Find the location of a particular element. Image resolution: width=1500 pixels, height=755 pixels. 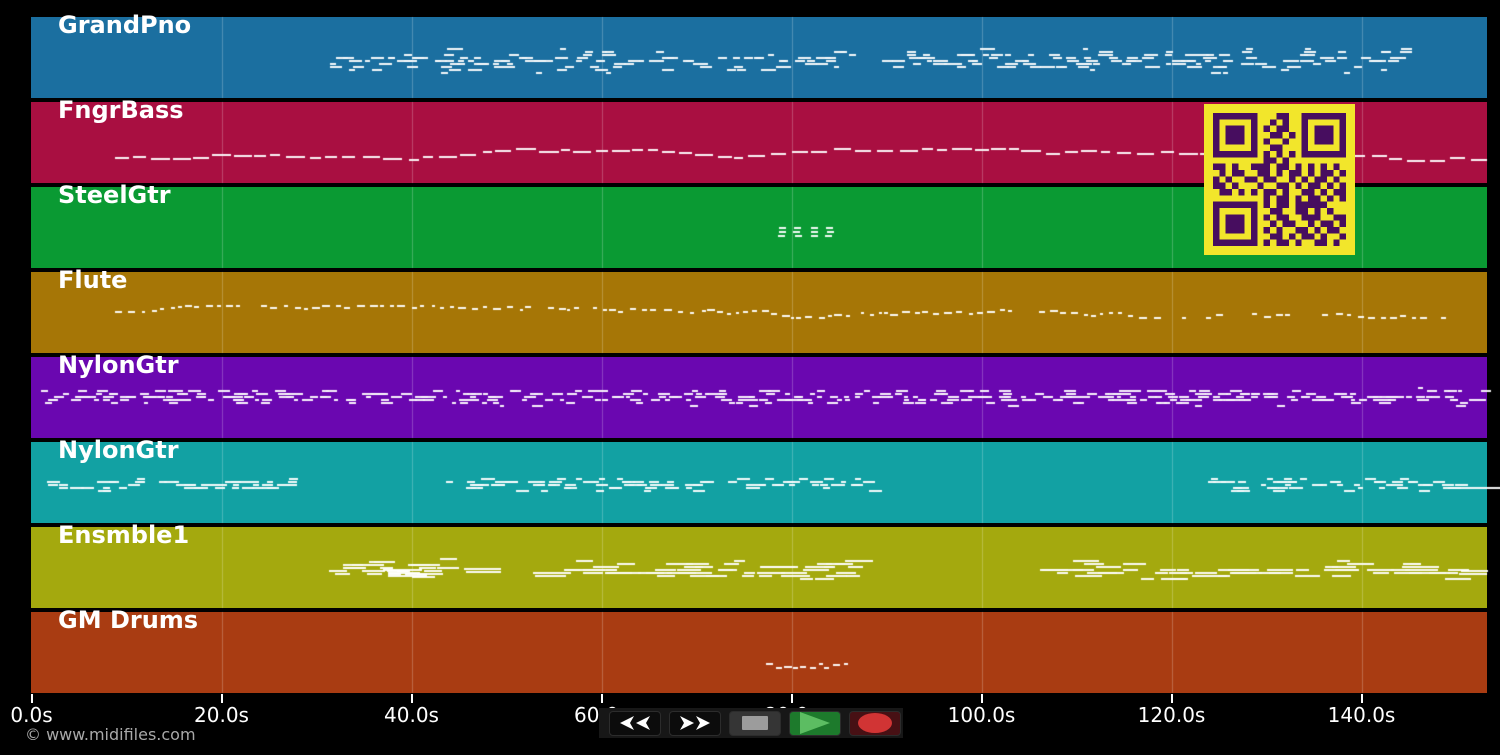

record-icon is located at coordinates (875, 723).